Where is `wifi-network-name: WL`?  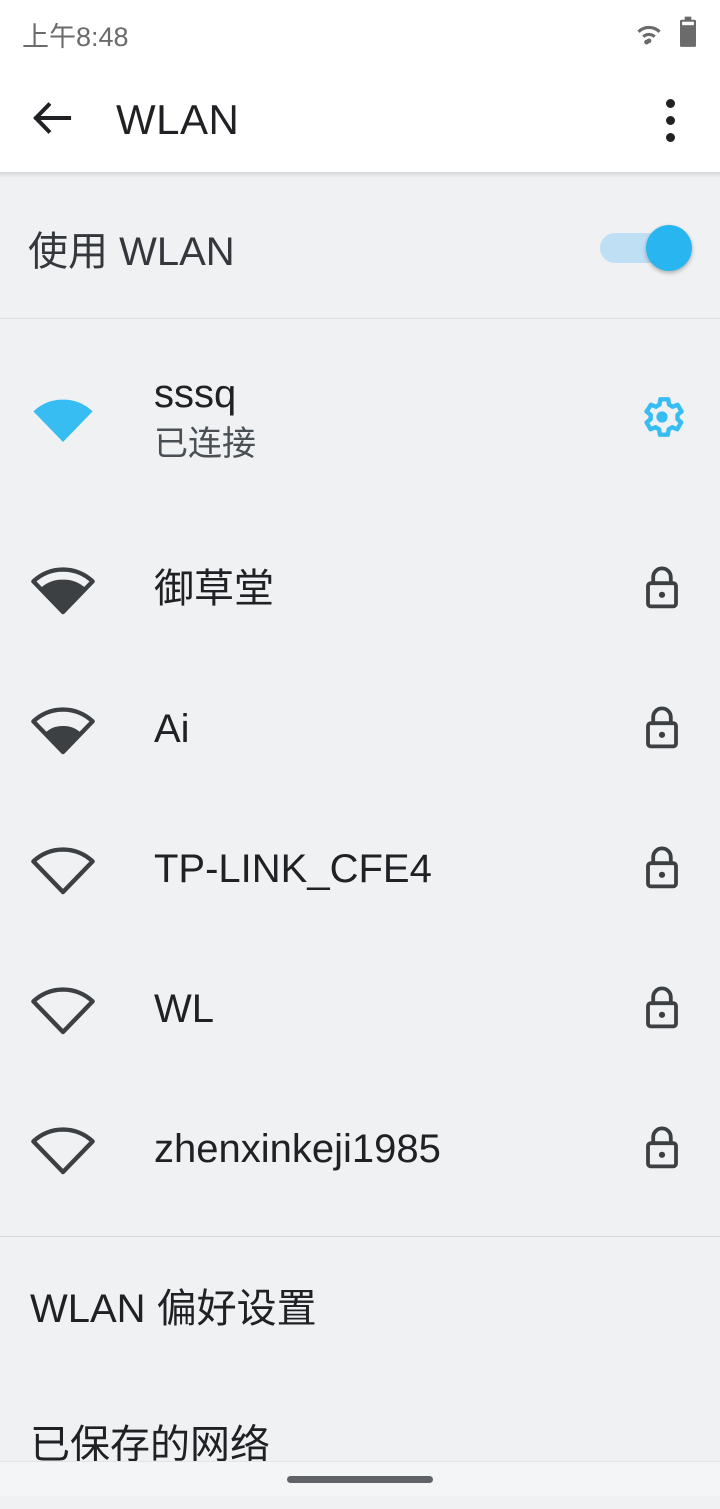
wifi-network-name: WL is located at coordinates (184, 1008).